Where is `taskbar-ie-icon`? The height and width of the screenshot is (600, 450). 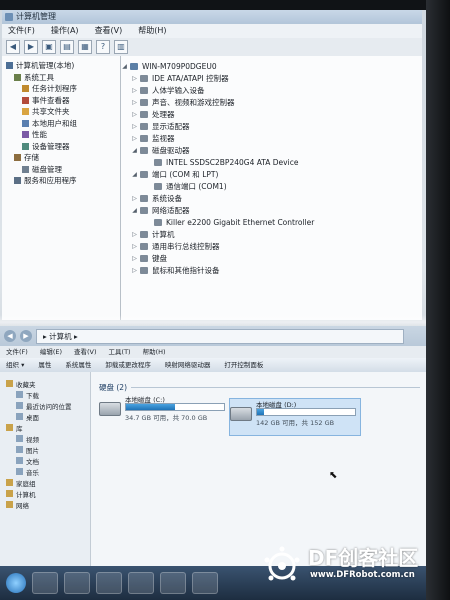
taskbar-ie-icon is located at coordinates (45, 583).